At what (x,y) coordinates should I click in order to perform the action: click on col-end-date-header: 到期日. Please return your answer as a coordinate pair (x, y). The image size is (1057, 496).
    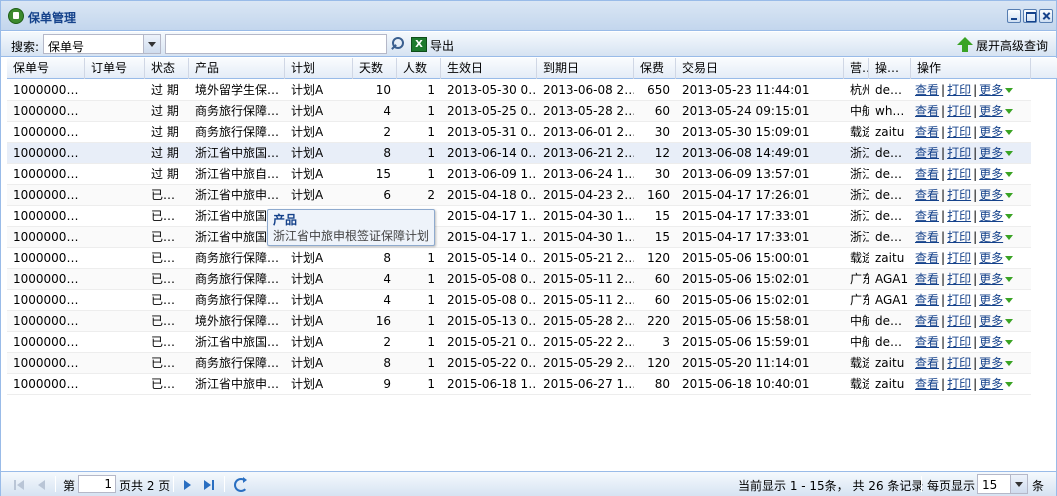
    Looking at the image, I should click on (585, 68).